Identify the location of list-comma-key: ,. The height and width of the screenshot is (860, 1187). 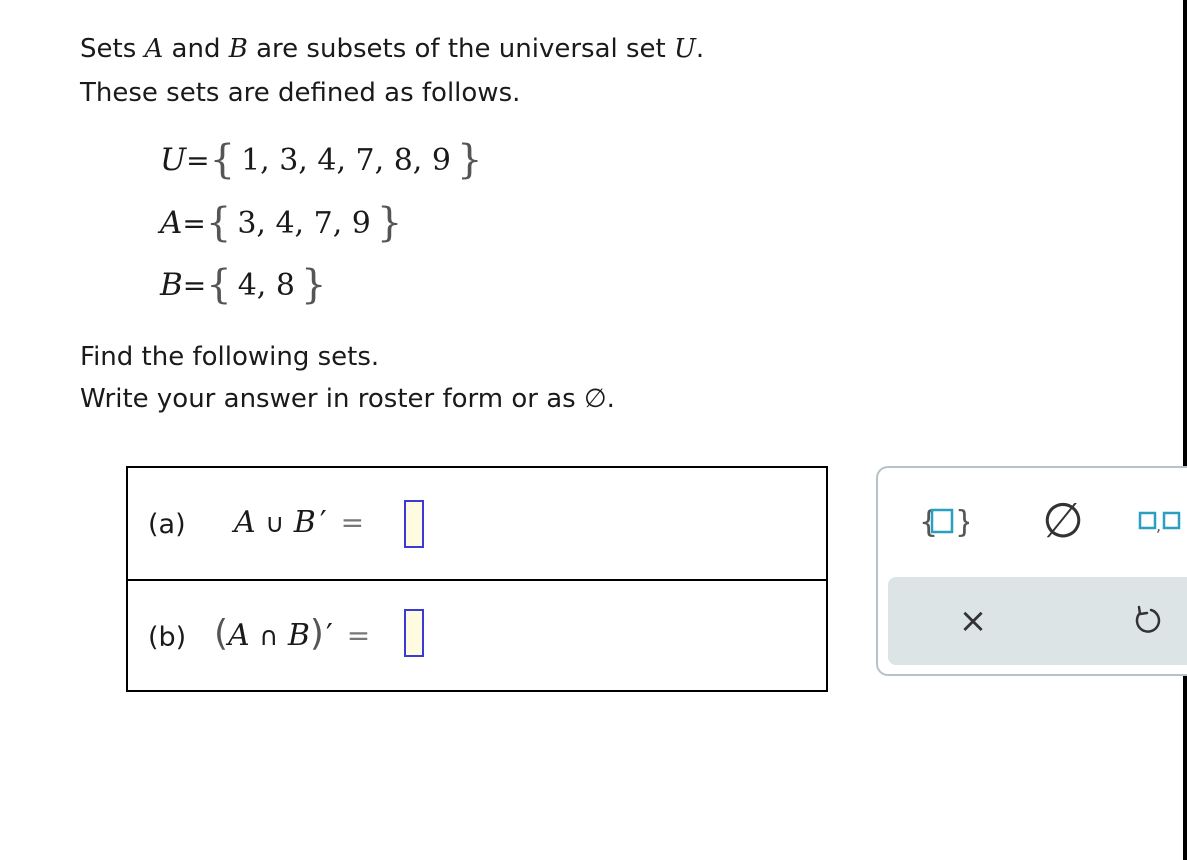
(1160, 522).